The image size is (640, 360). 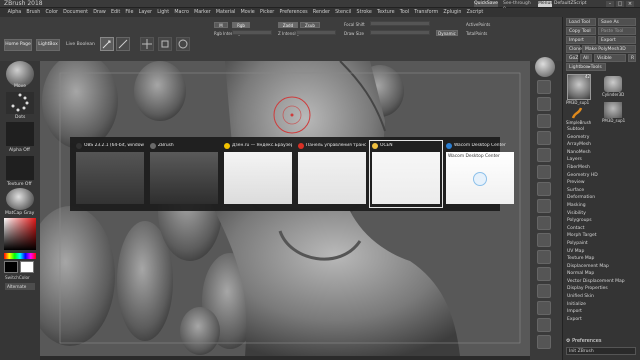 I want to click on menu-item-edit: Edit, so click(x=115, y=12).